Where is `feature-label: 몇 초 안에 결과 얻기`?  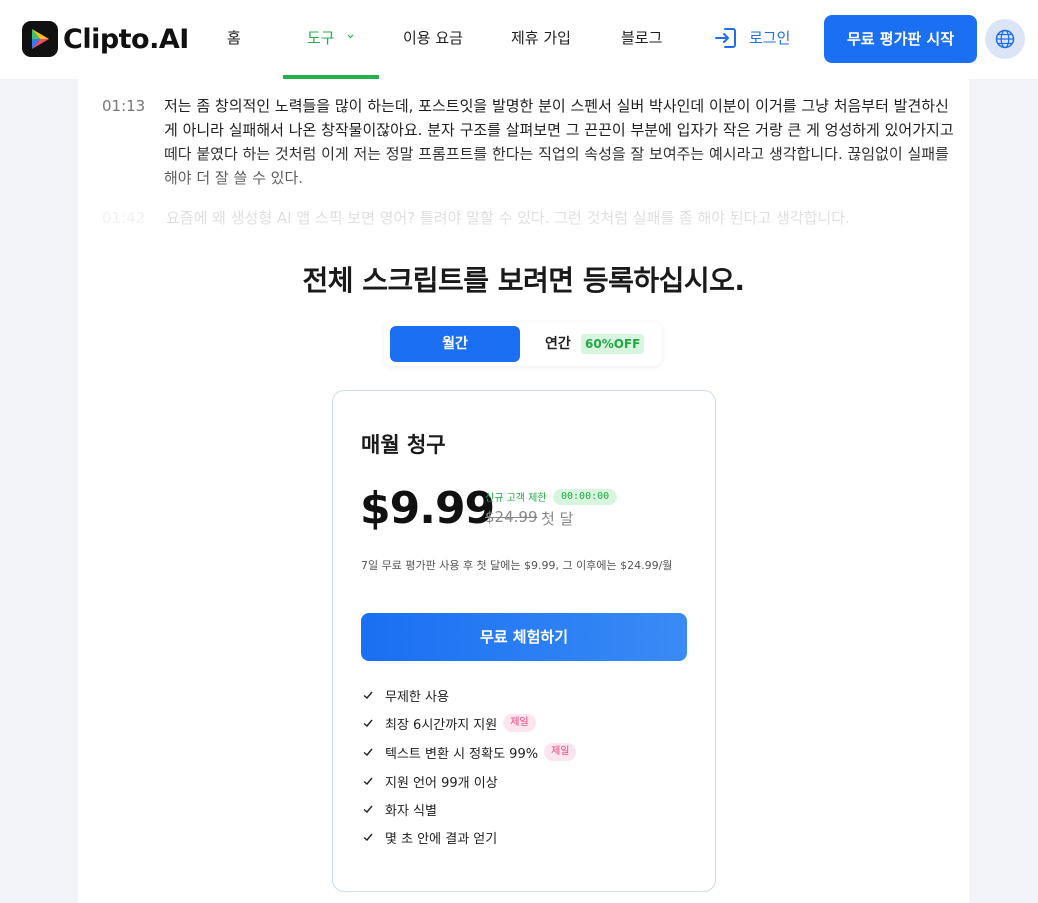 feature-label: 몇 초 안에 결과 얻기 is located at coordinates (441, 839).